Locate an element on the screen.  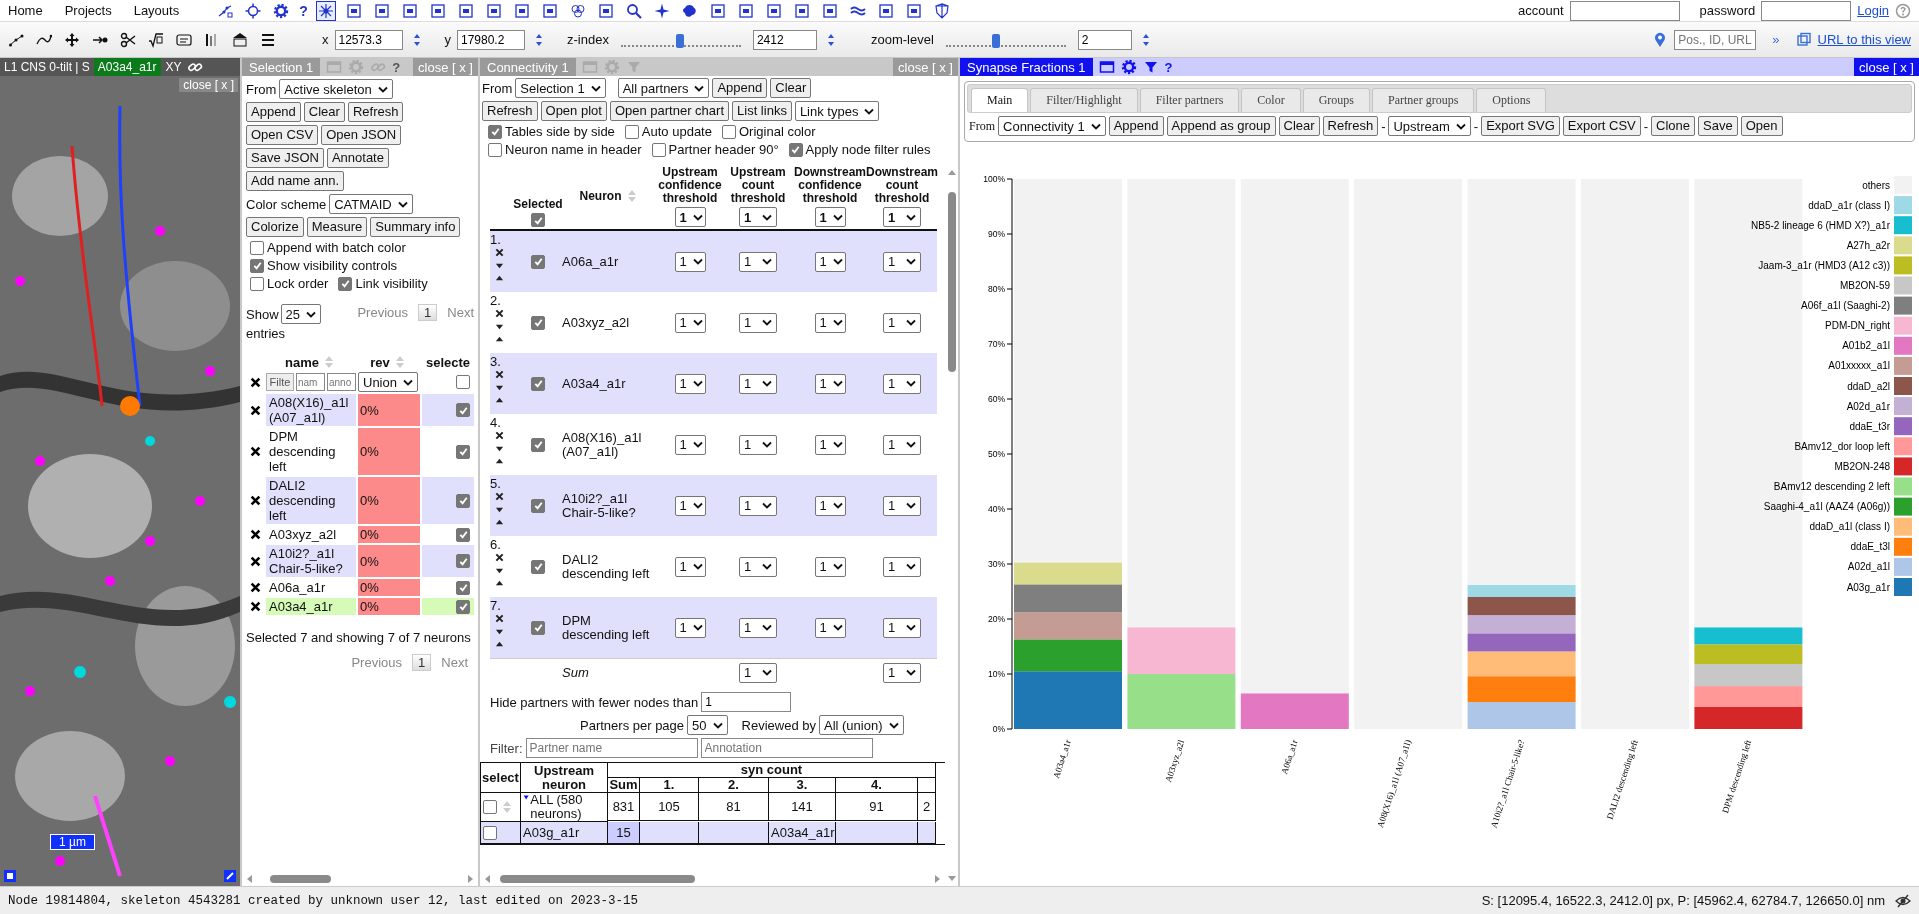
y-field: 17980.2 is located at coordinates (491, 39).